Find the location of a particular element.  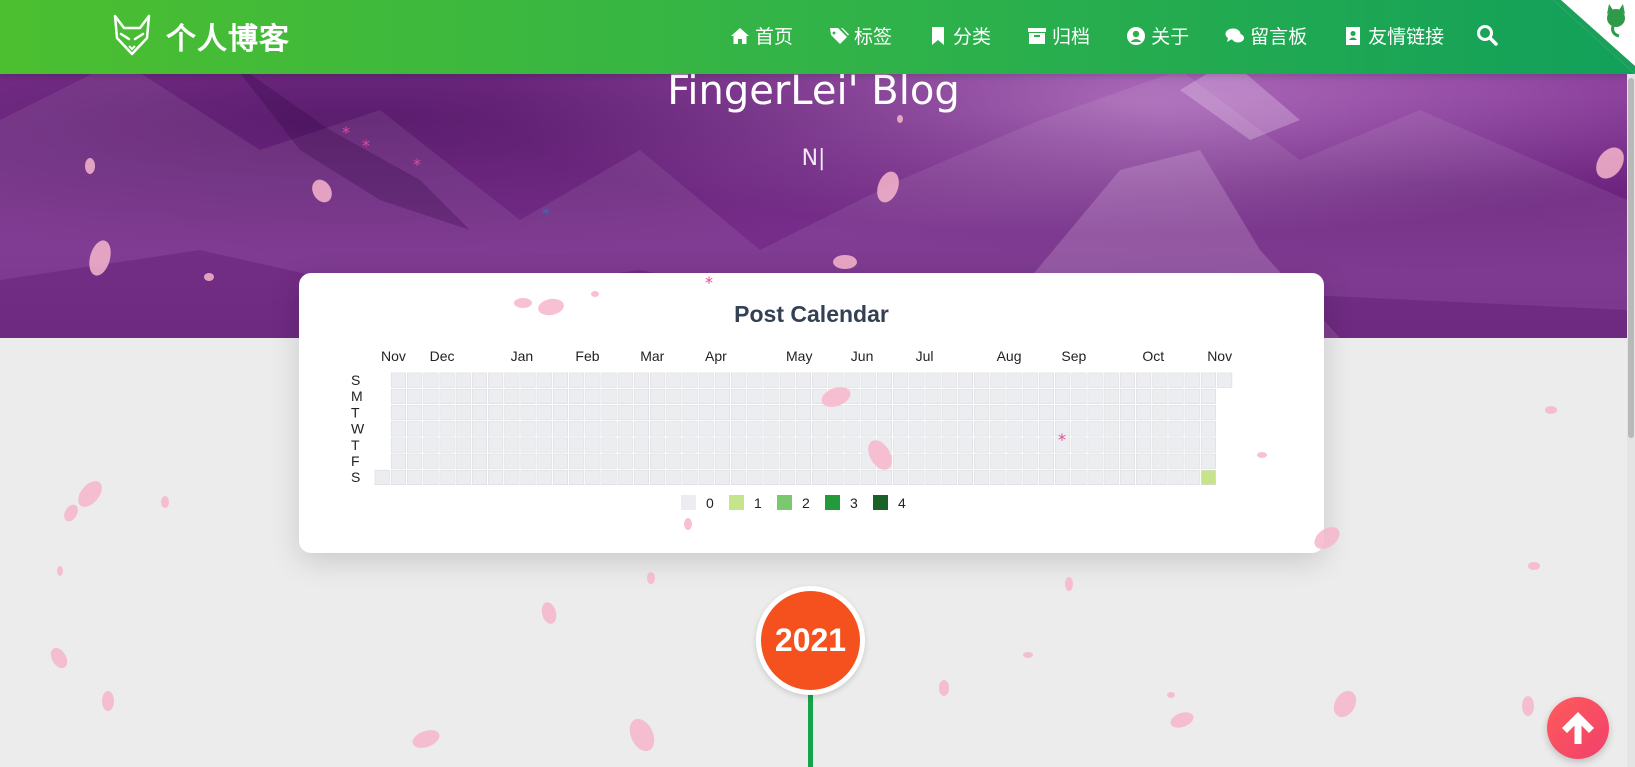

nav-categories: 分类 is located at coordinates (959, 35).